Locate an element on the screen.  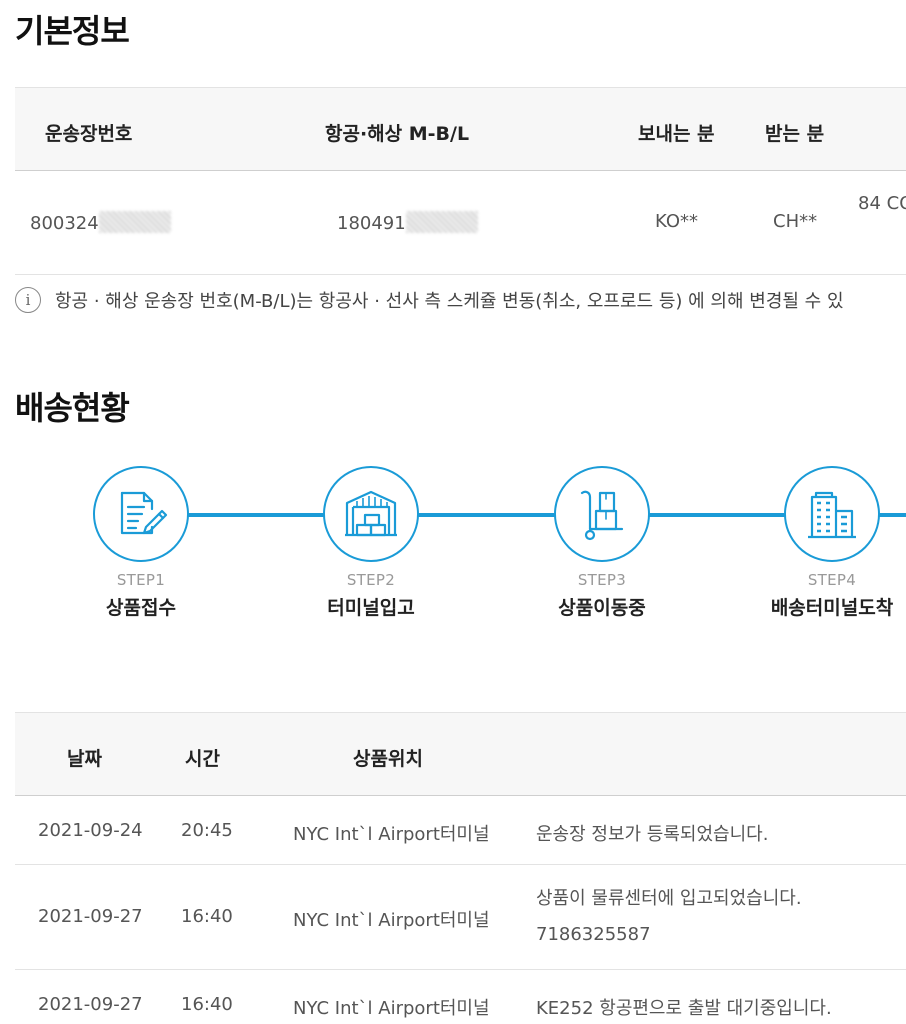
warehouse-boxes-icon is located at coordinates (371, 513).